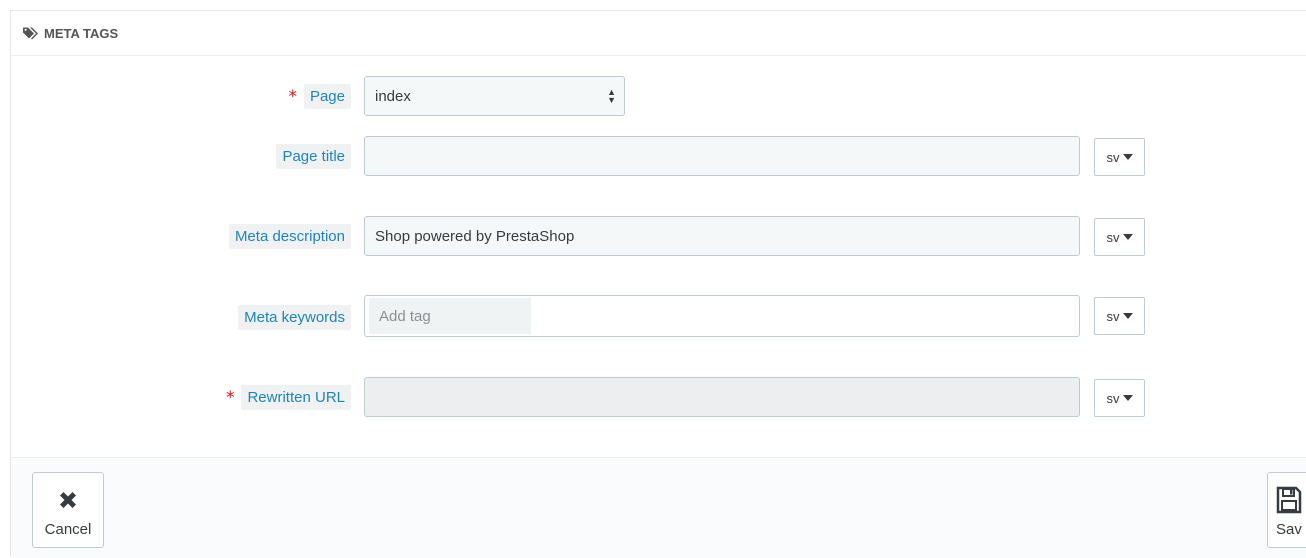 This screenshot has width=1306, height=558. What do you see at coordinates (393, 96) in the screenshot?
I see `page-select-value: index` at bounding box center [393, 96].